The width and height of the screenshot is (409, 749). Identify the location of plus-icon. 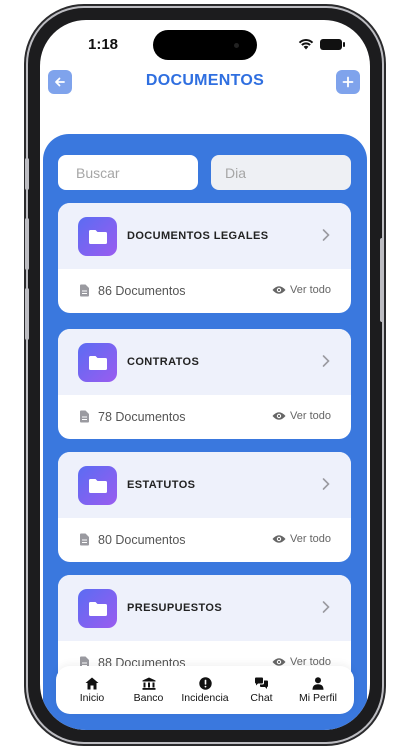
(348, 82).